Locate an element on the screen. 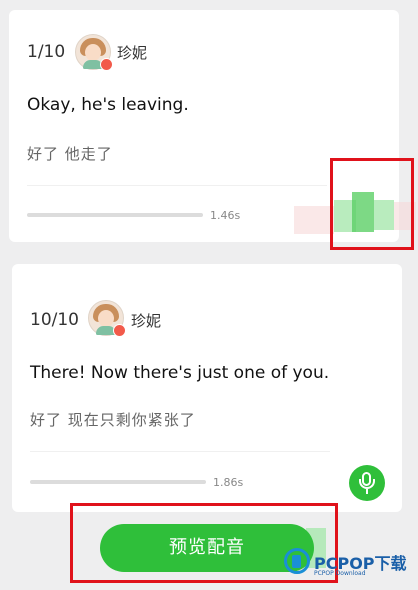  pcpop-logo-icon is located at coordinates (297, 561).